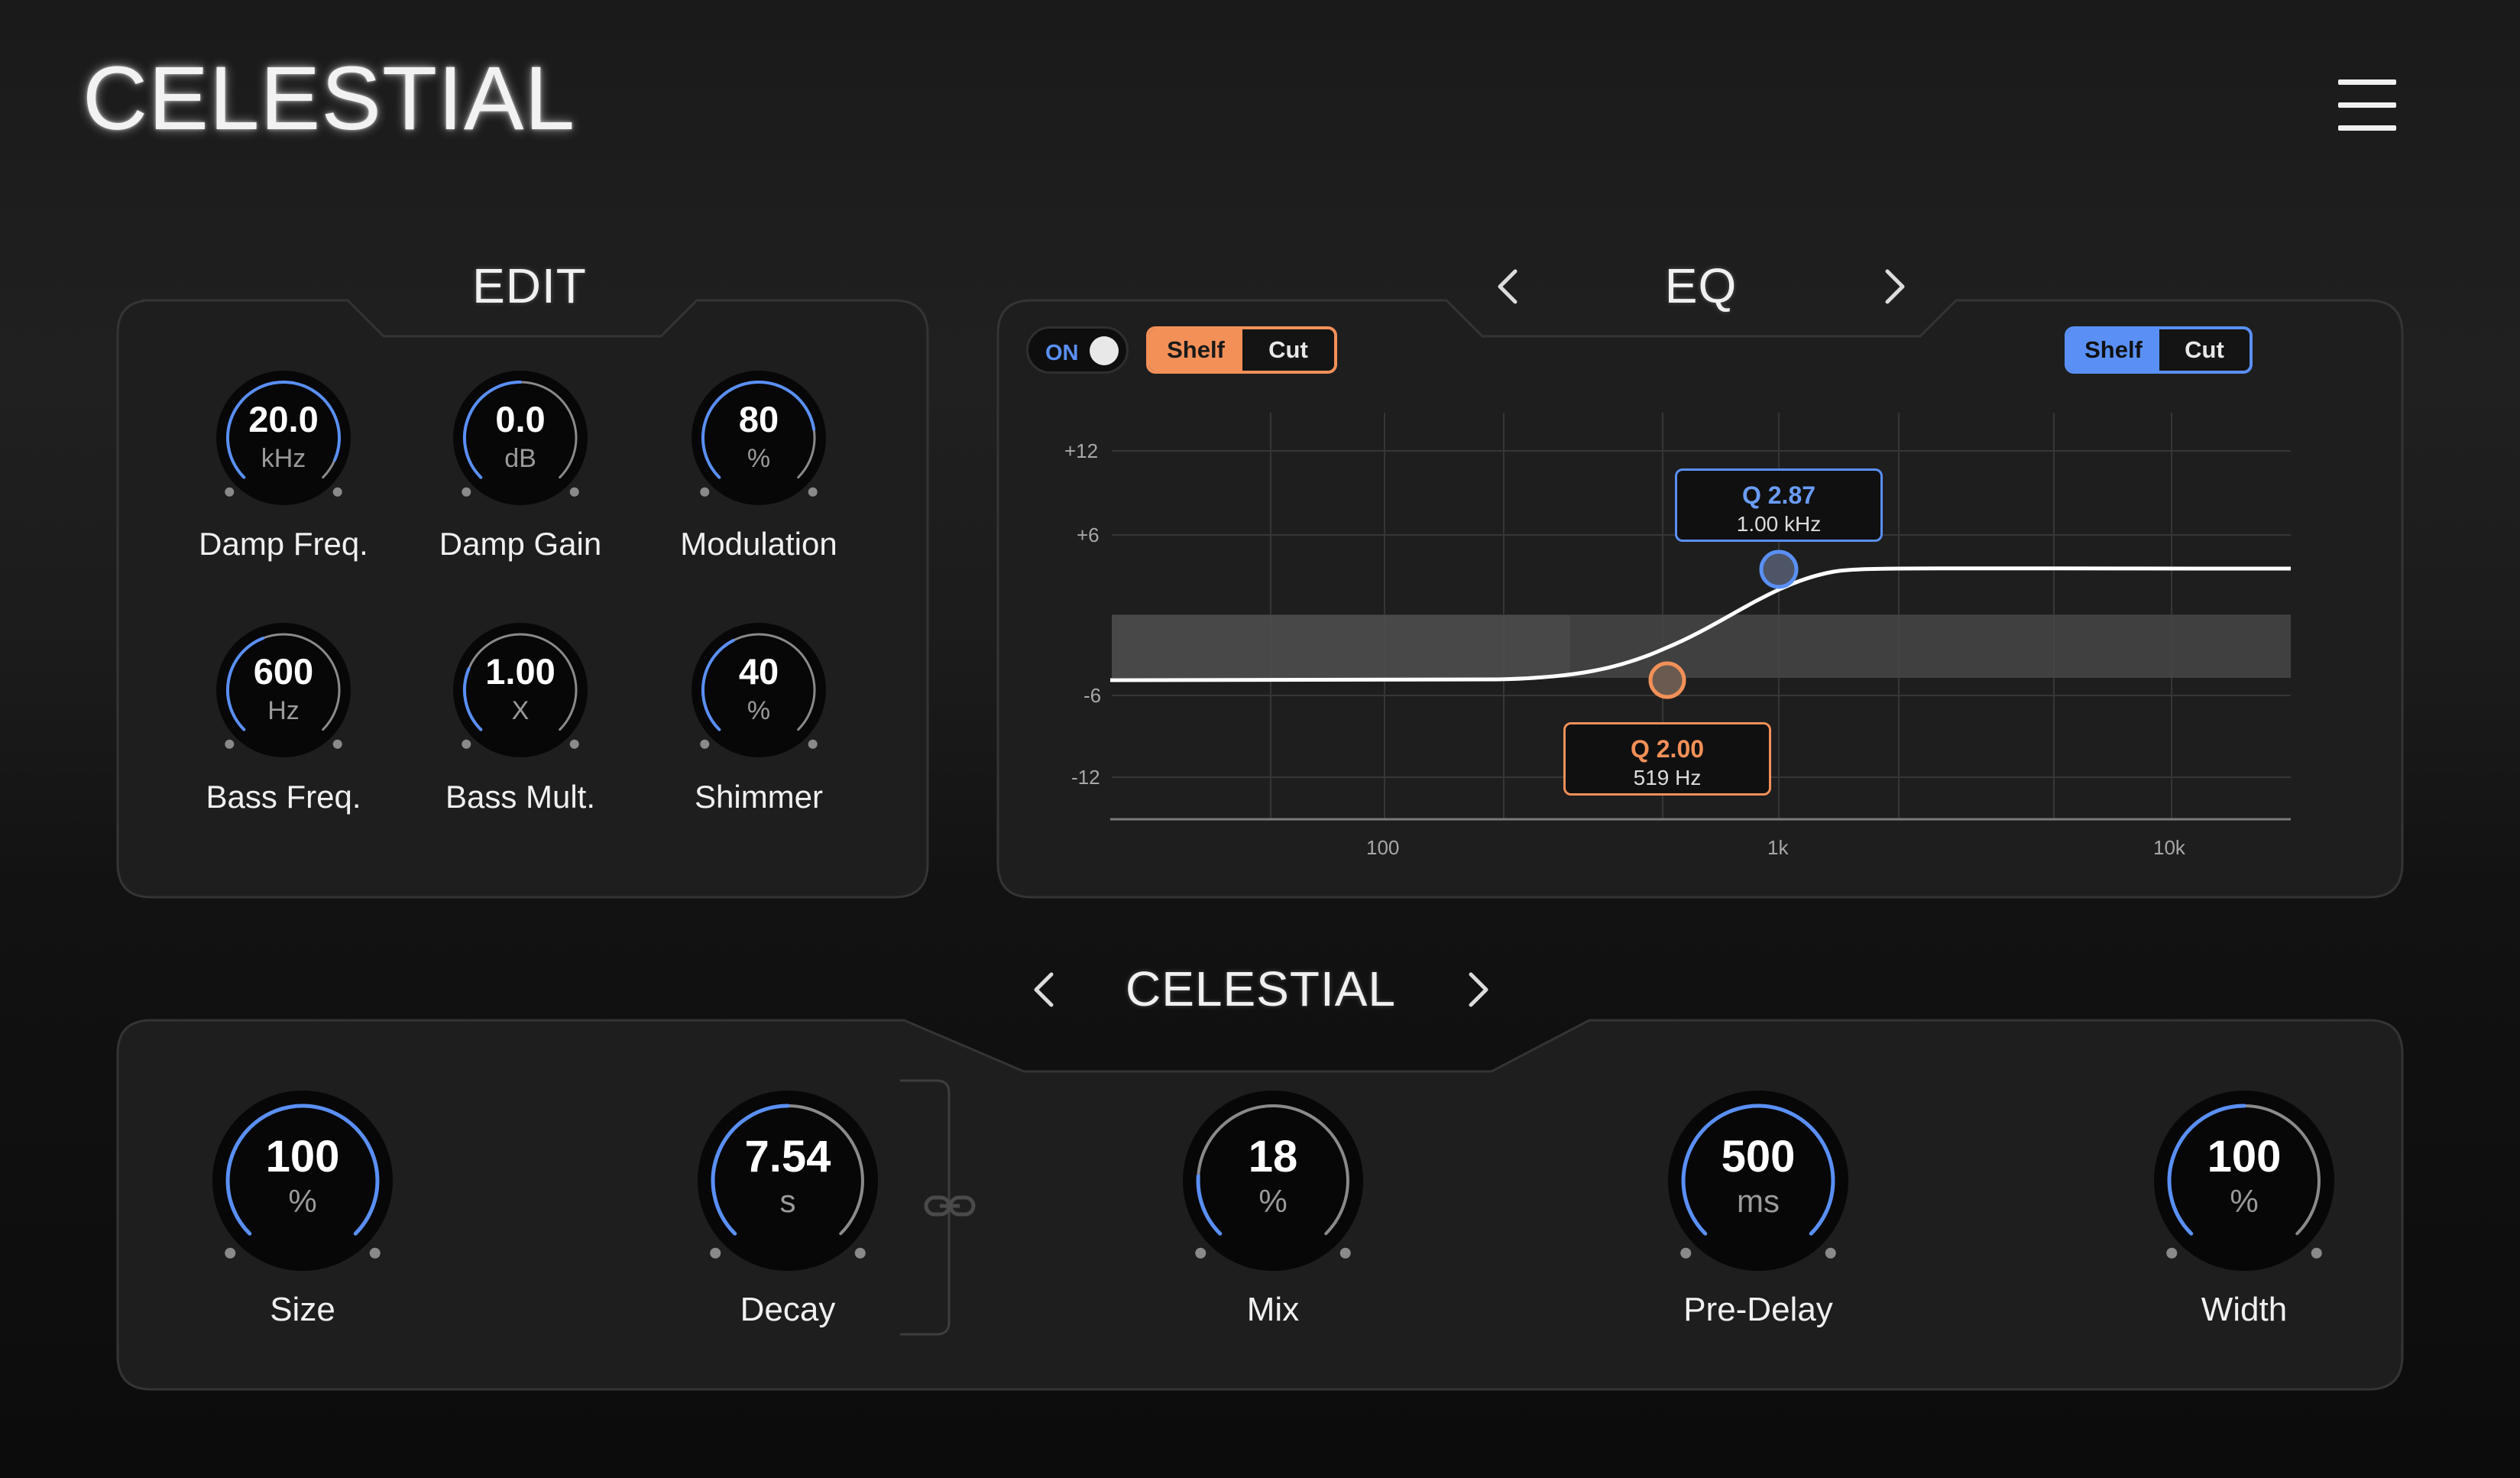 This screenshot has width=2520, height=1478. Describe the element at coordinates (1758, 1157) in the screenshot. I see `pre-delay-value: 500` at that location.